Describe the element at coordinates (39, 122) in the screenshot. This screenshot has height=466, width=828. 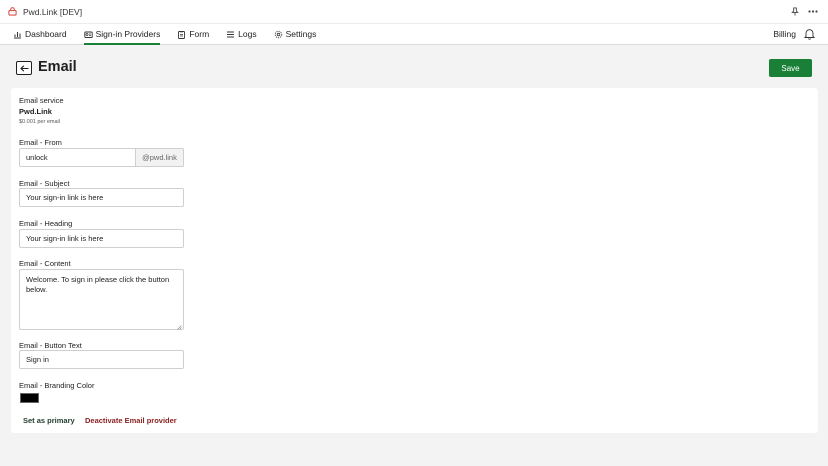
I see `service-price: $0.001 per email` at that location.